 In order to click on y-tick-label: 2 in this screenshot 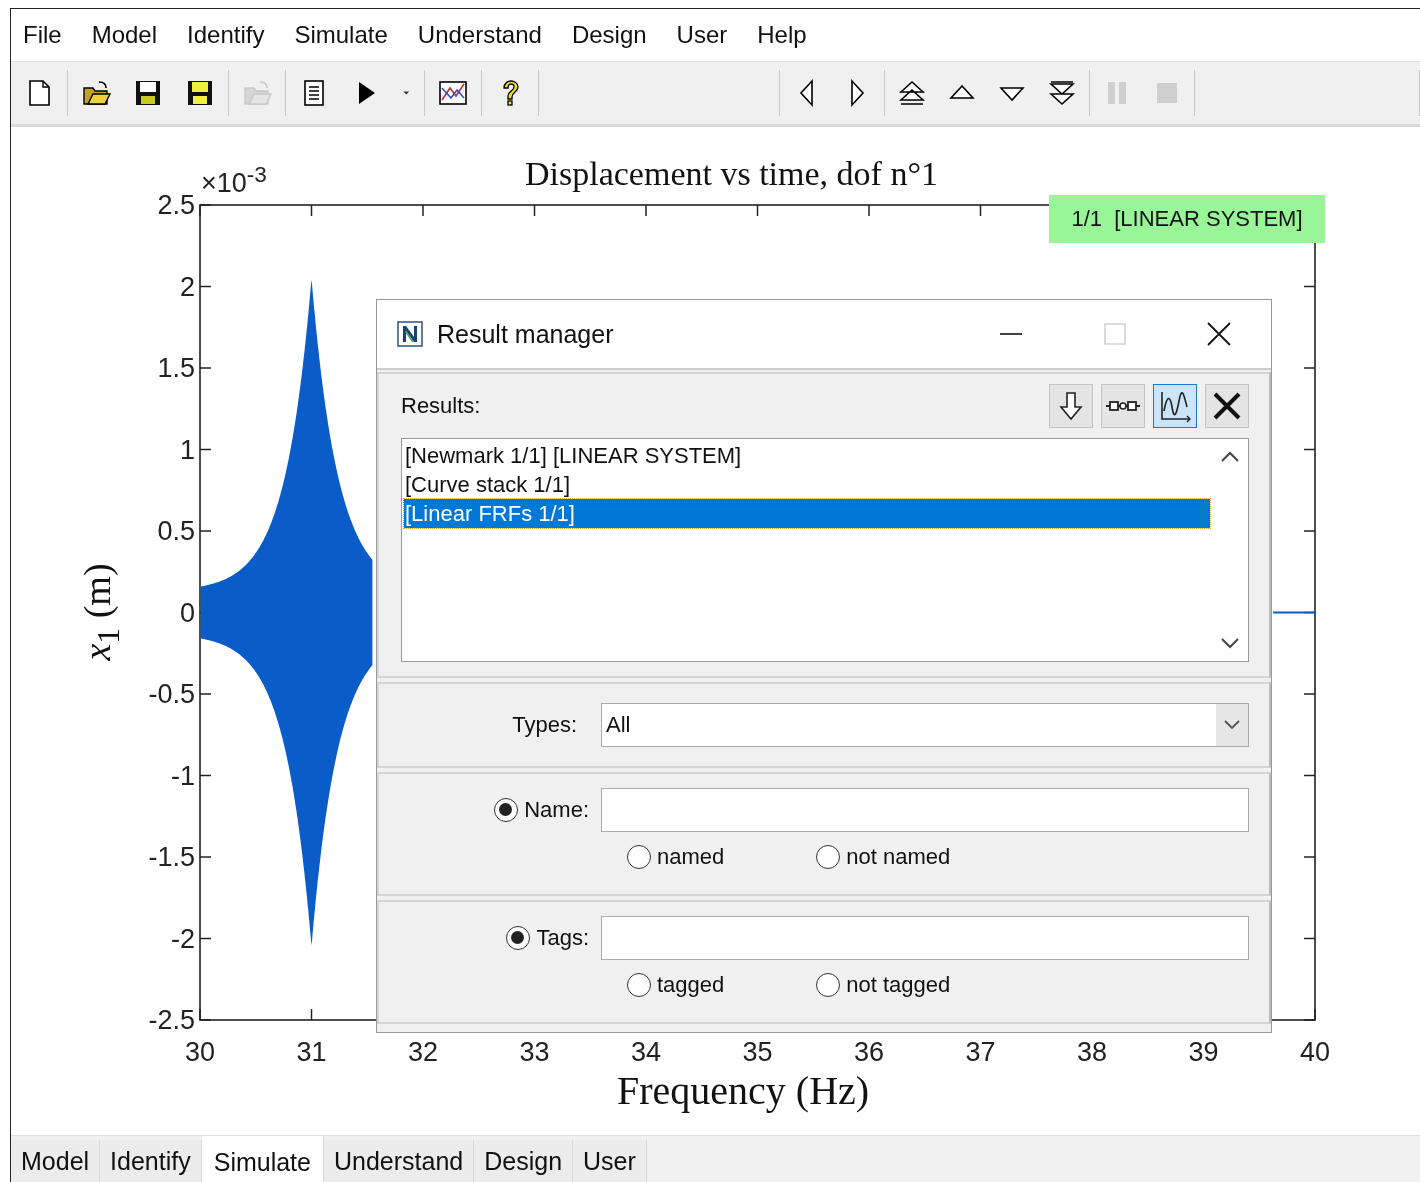, I will do `click(187, 286)`.